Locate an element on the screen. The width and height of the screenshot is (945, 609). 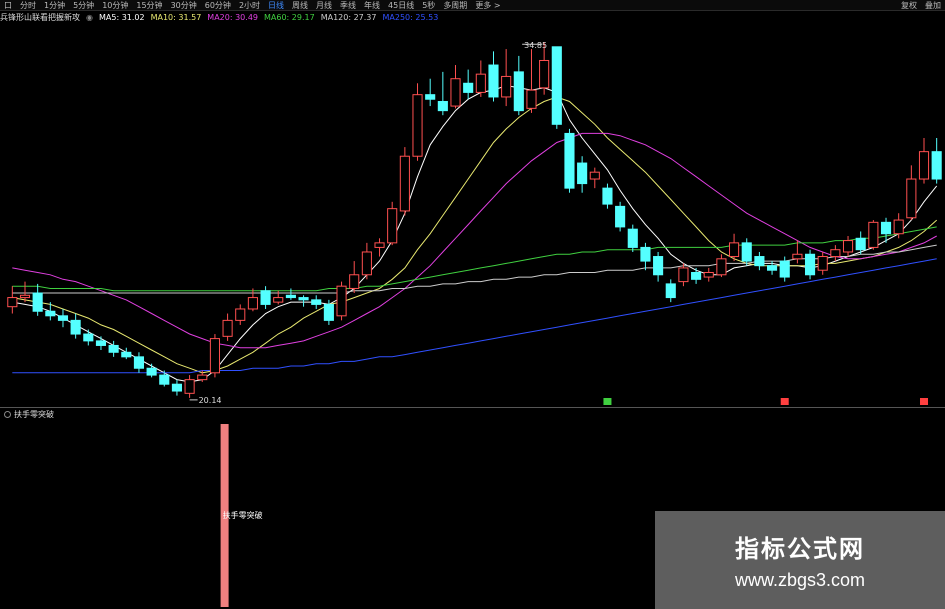
period-tab: 30分钟 is located at coordinates (184, 5).